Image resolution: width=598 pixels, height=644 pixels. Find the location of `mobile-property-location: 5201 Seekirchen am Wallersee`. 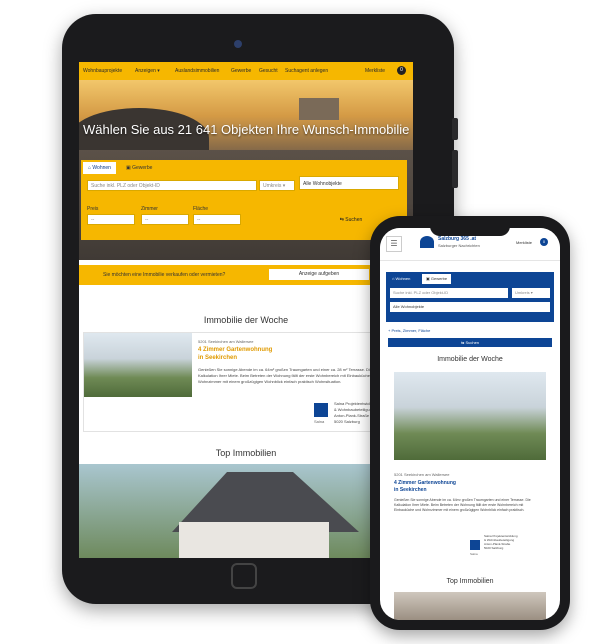

mobile-property-location: 5201 Seekirchen am Wallersee is located at coordinates (422, 474).